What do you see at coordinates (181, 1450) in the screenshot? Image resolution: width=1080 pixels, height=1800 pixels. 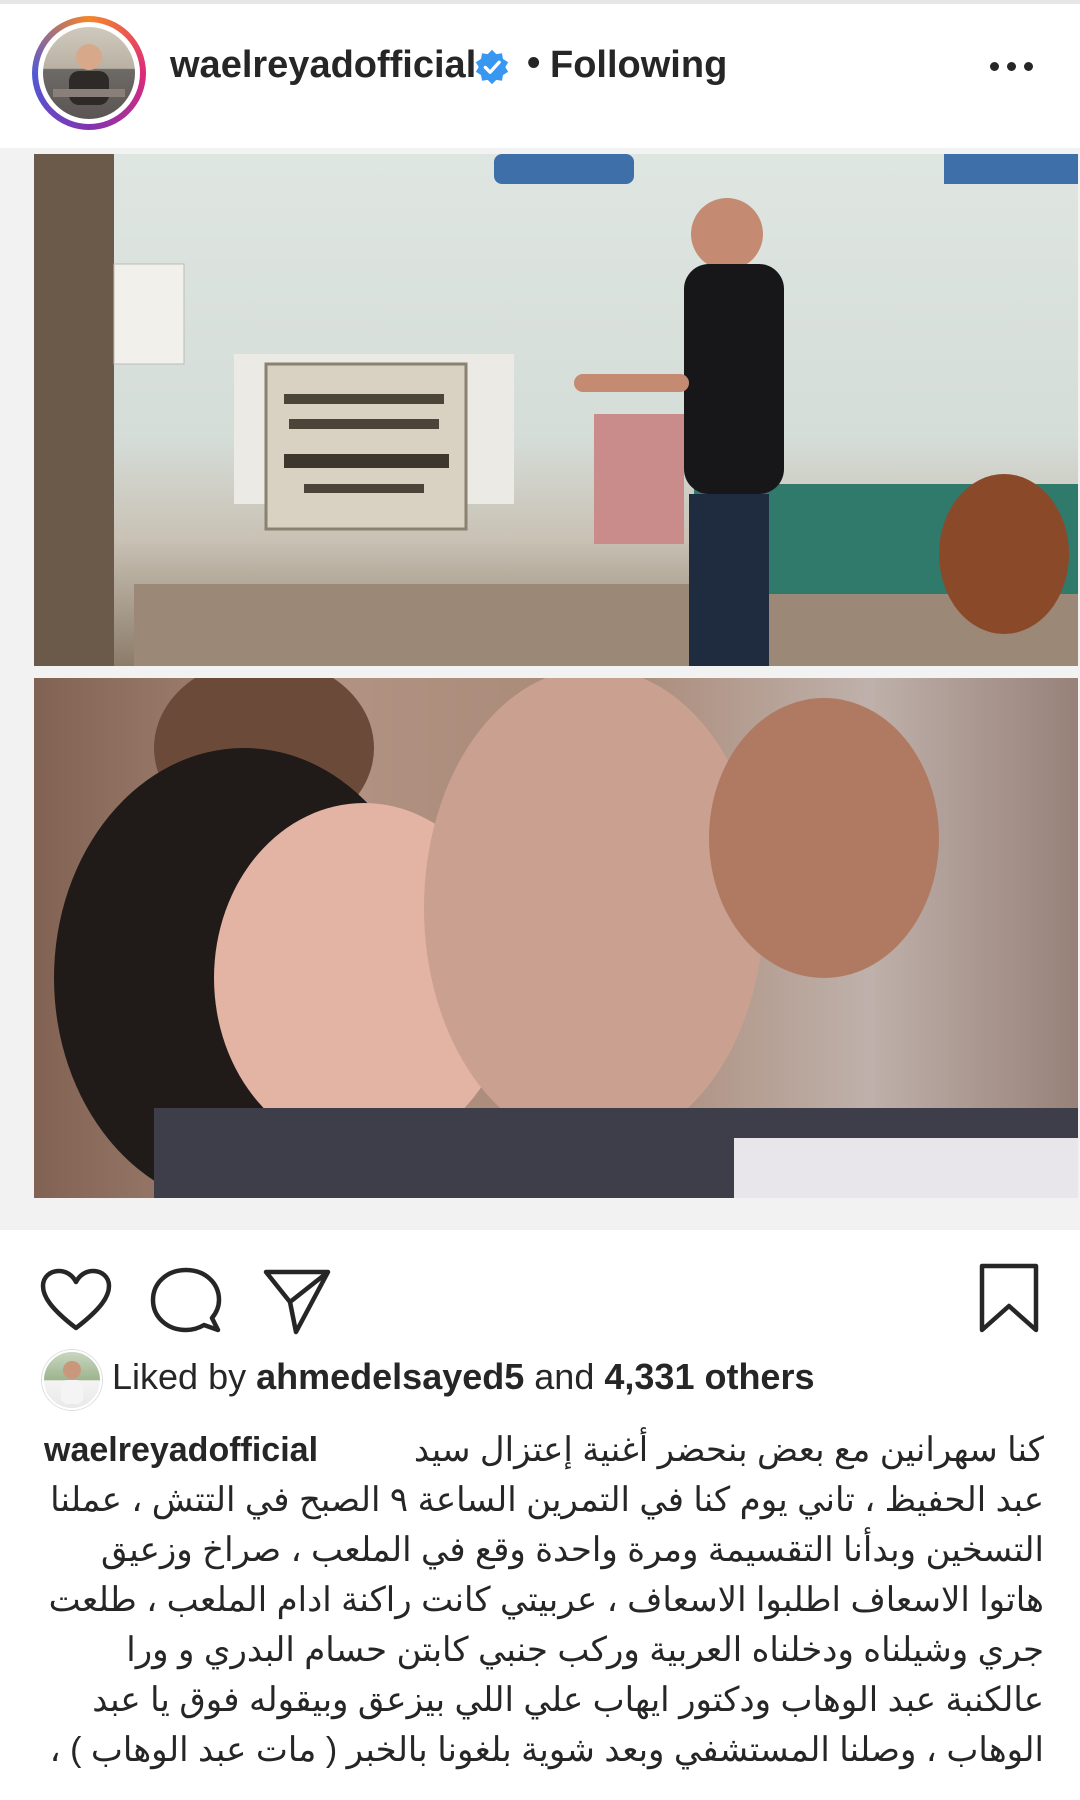 I see `caption-username: waelreyadofficial` at bounding box center [181, 1450].